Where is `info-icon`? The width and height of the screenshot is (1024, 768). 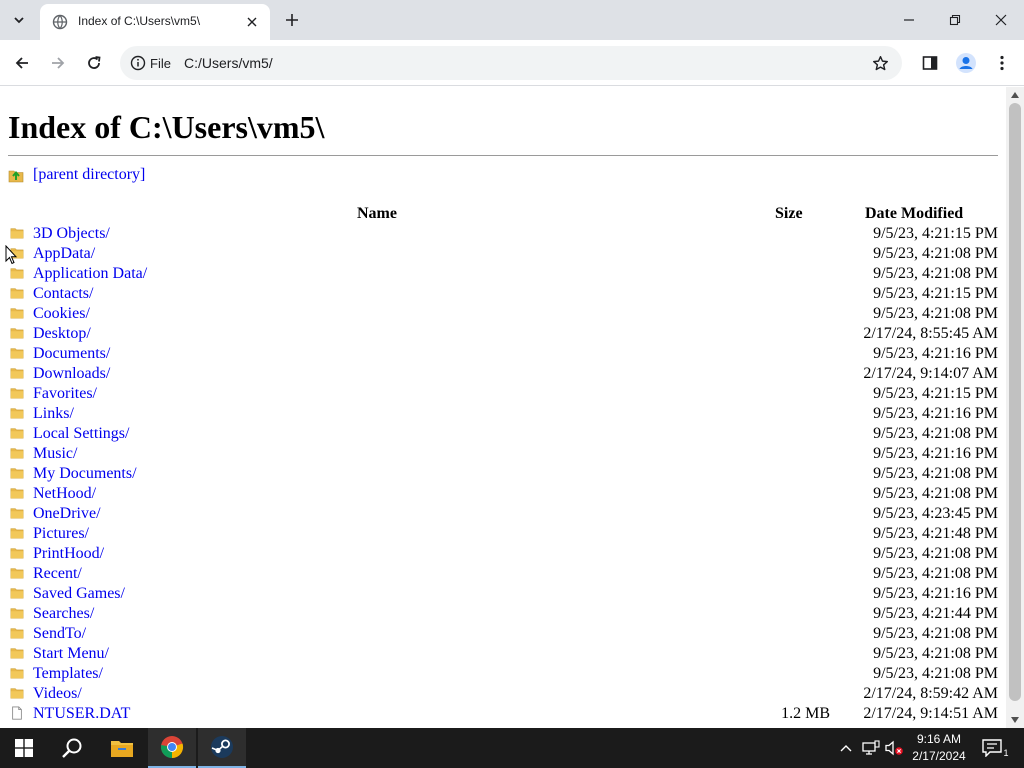
info-icon is located at coordinates (138, 63).